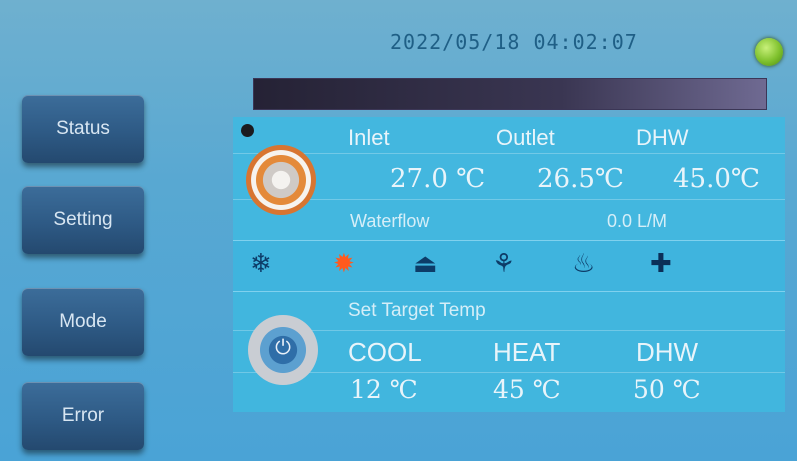  What do you see at coordinates (261, 263) in the screenshot?
I see `snowflake-icon: ❄` at bounding box center [261, 263].